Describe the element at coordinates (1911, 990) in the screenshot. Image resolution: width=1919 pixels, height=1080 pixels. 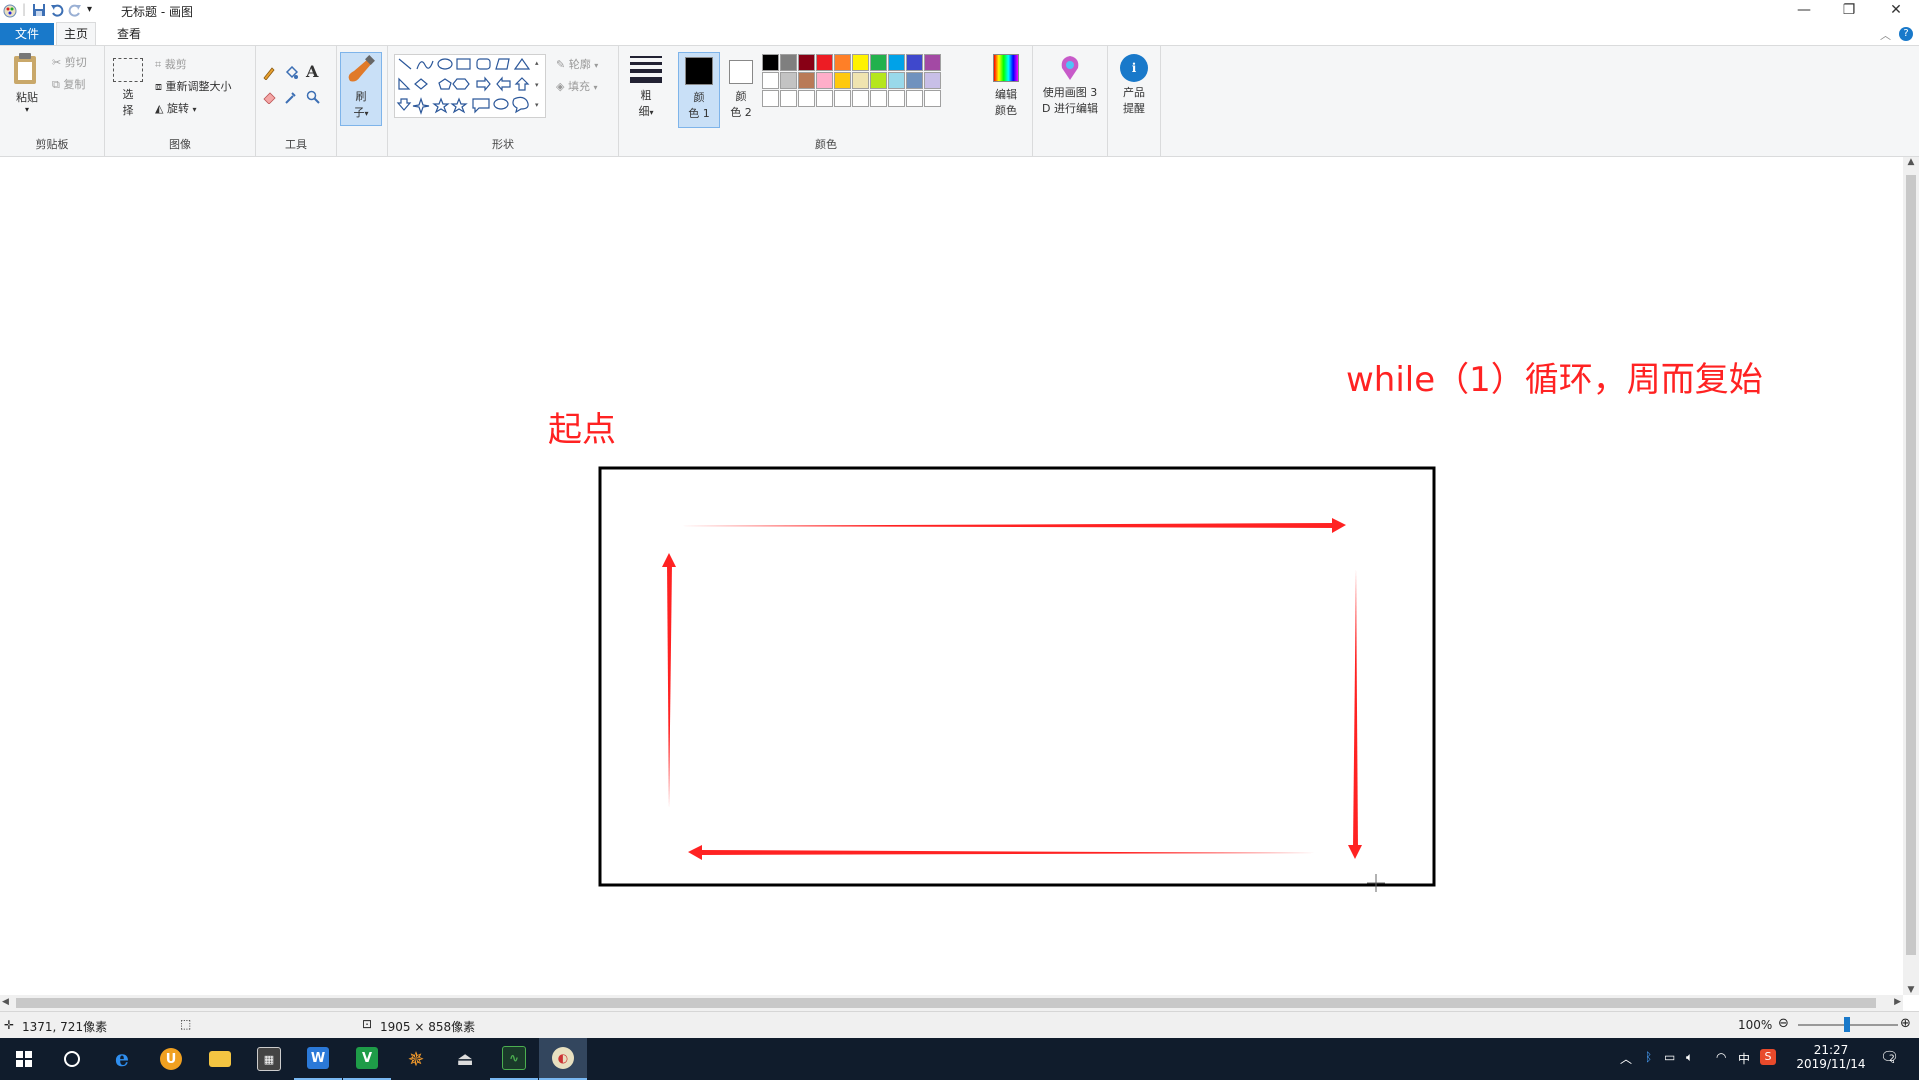
I see `scroll-down-icon: ▼` at that location.